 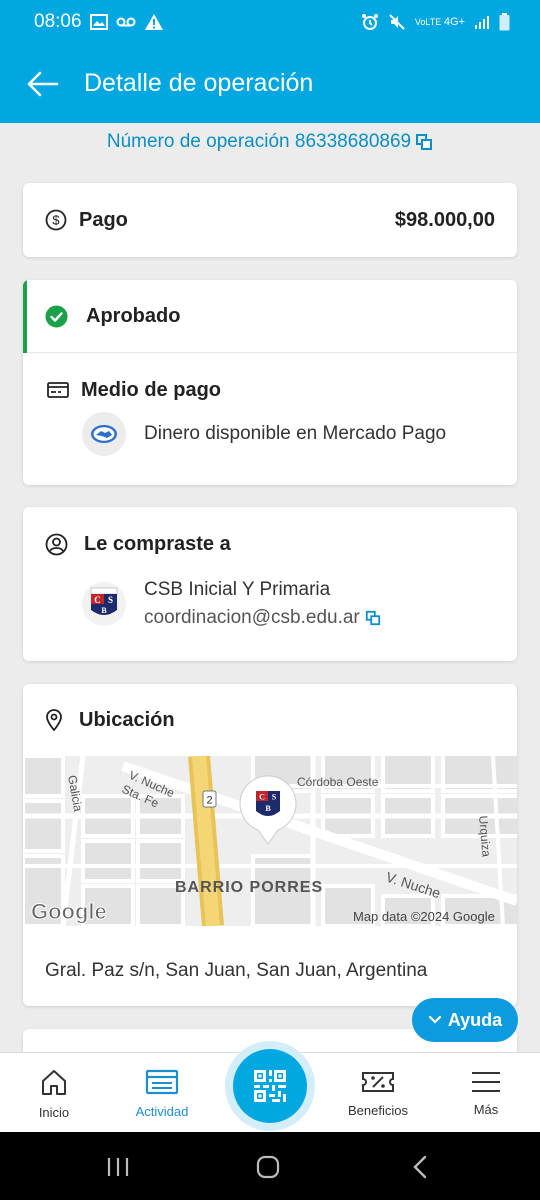 I want to click on operation-number: Número de operación 86338680869, so click(x=270, y=142).